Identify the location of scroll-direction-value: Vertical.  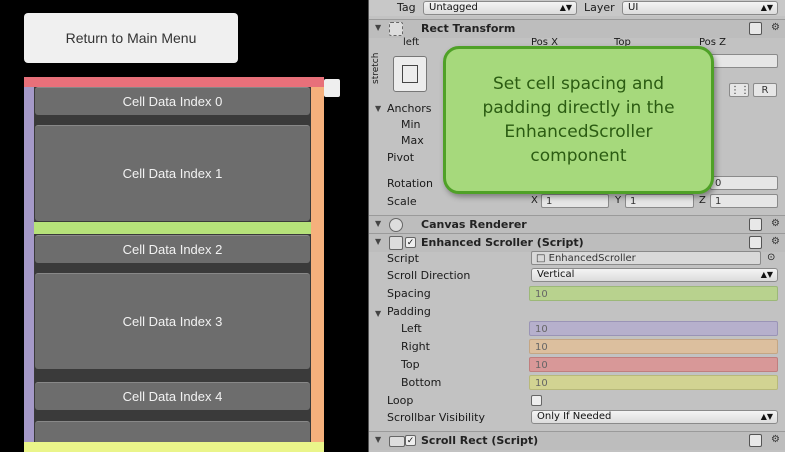
(556, 274).